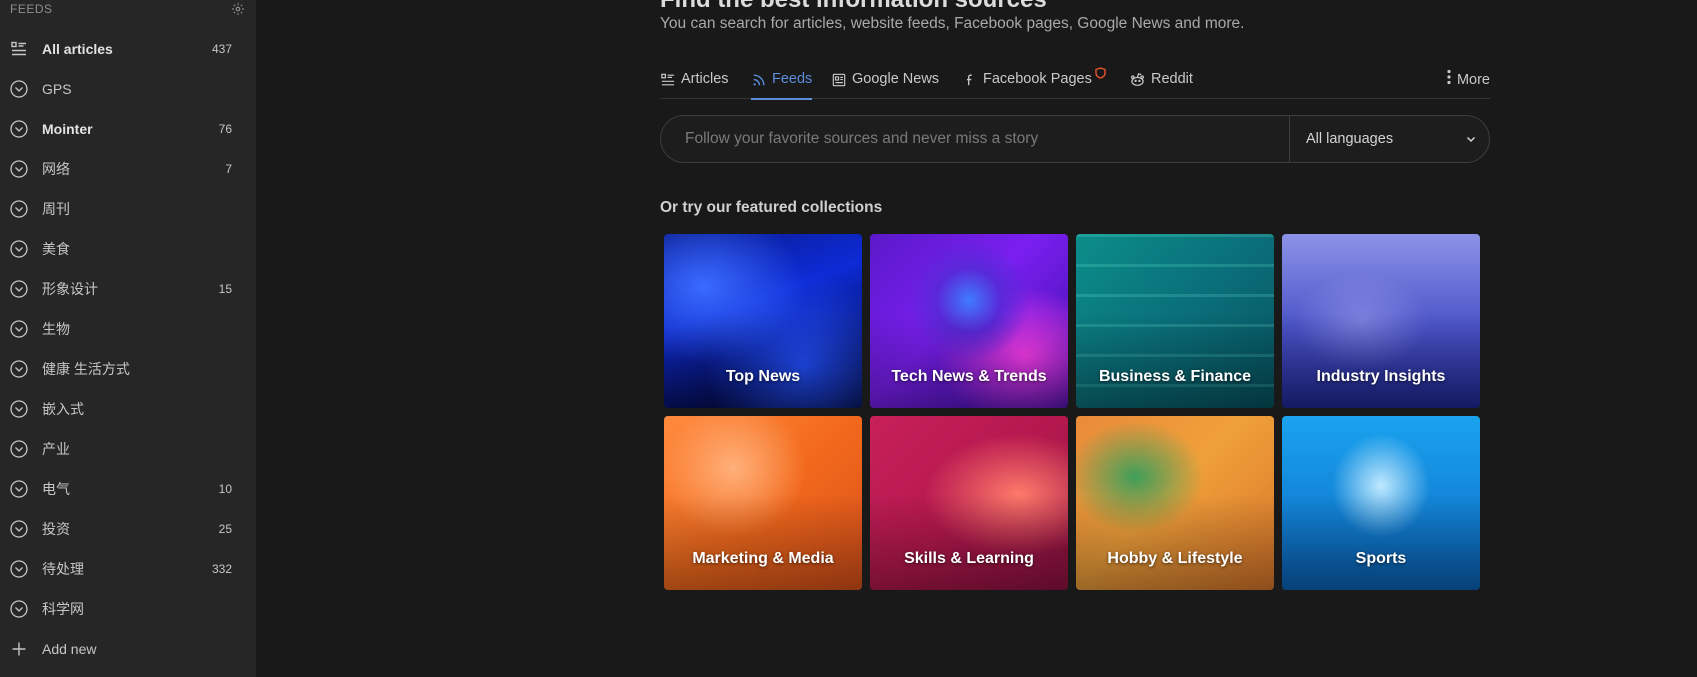  I want to click on sidebar-item-electrical: 电气 10, so click(128, 489).